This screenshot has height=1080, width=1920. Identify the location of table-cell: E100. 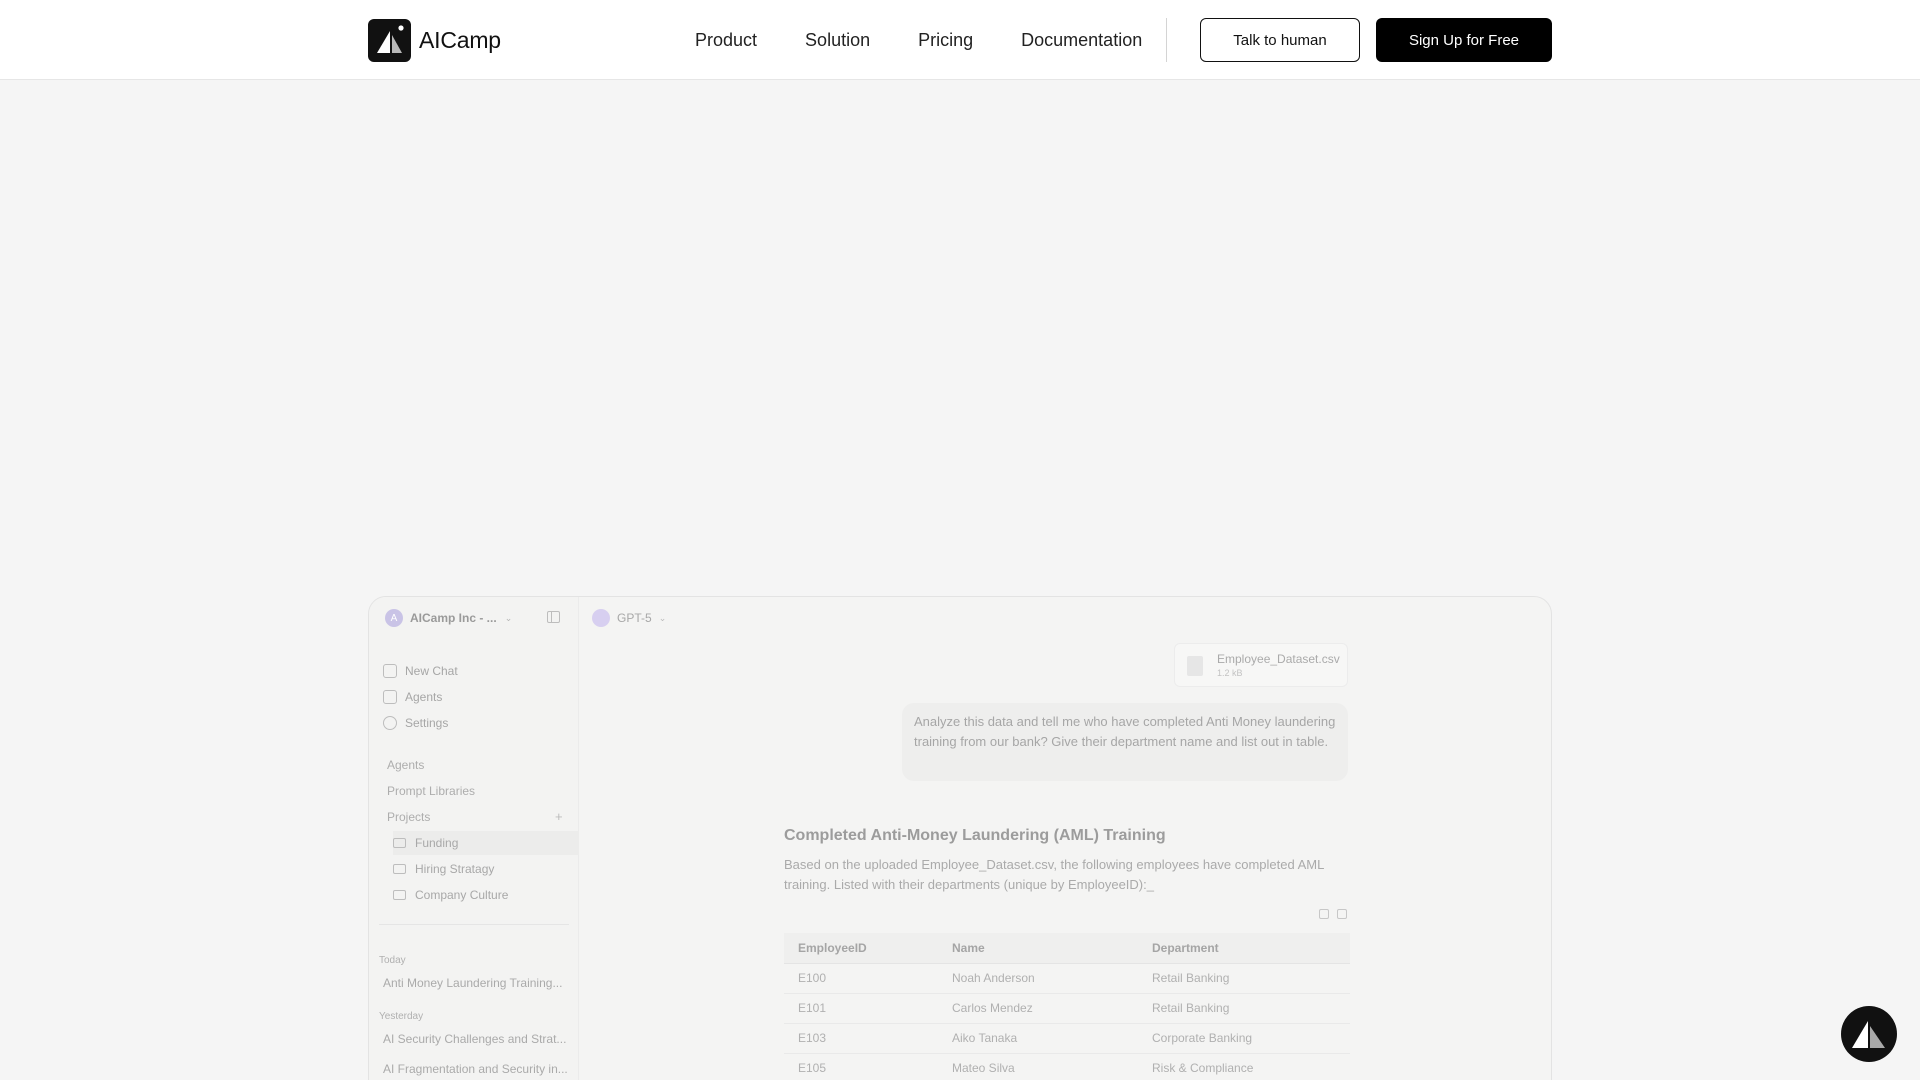
(861, 978).